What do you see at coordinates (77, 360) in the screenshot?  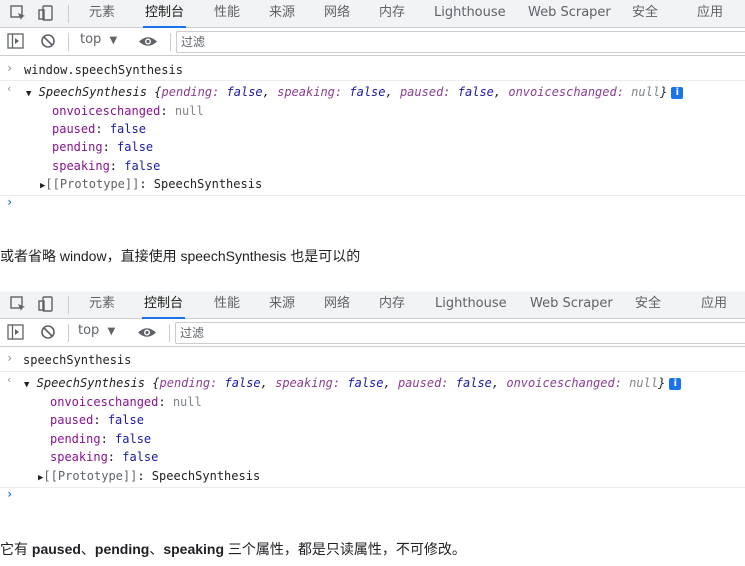 I see `console-input-line: speechSynthesis` at bounding box center [77, 360].